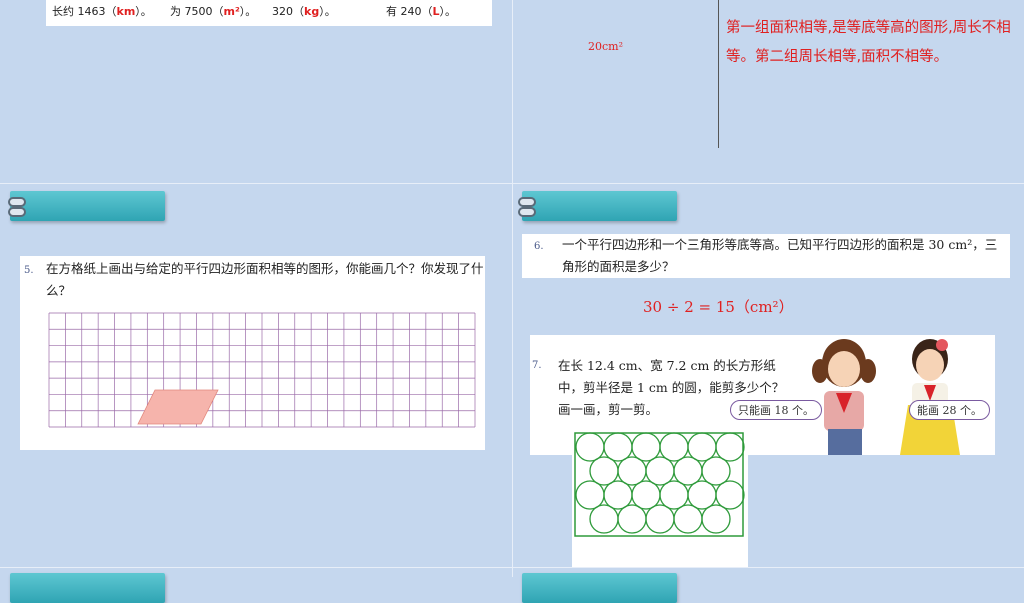  Describe the element at coordinates (599, 588) in the screenshot. I see `section-tab-bottom-right` at that location.